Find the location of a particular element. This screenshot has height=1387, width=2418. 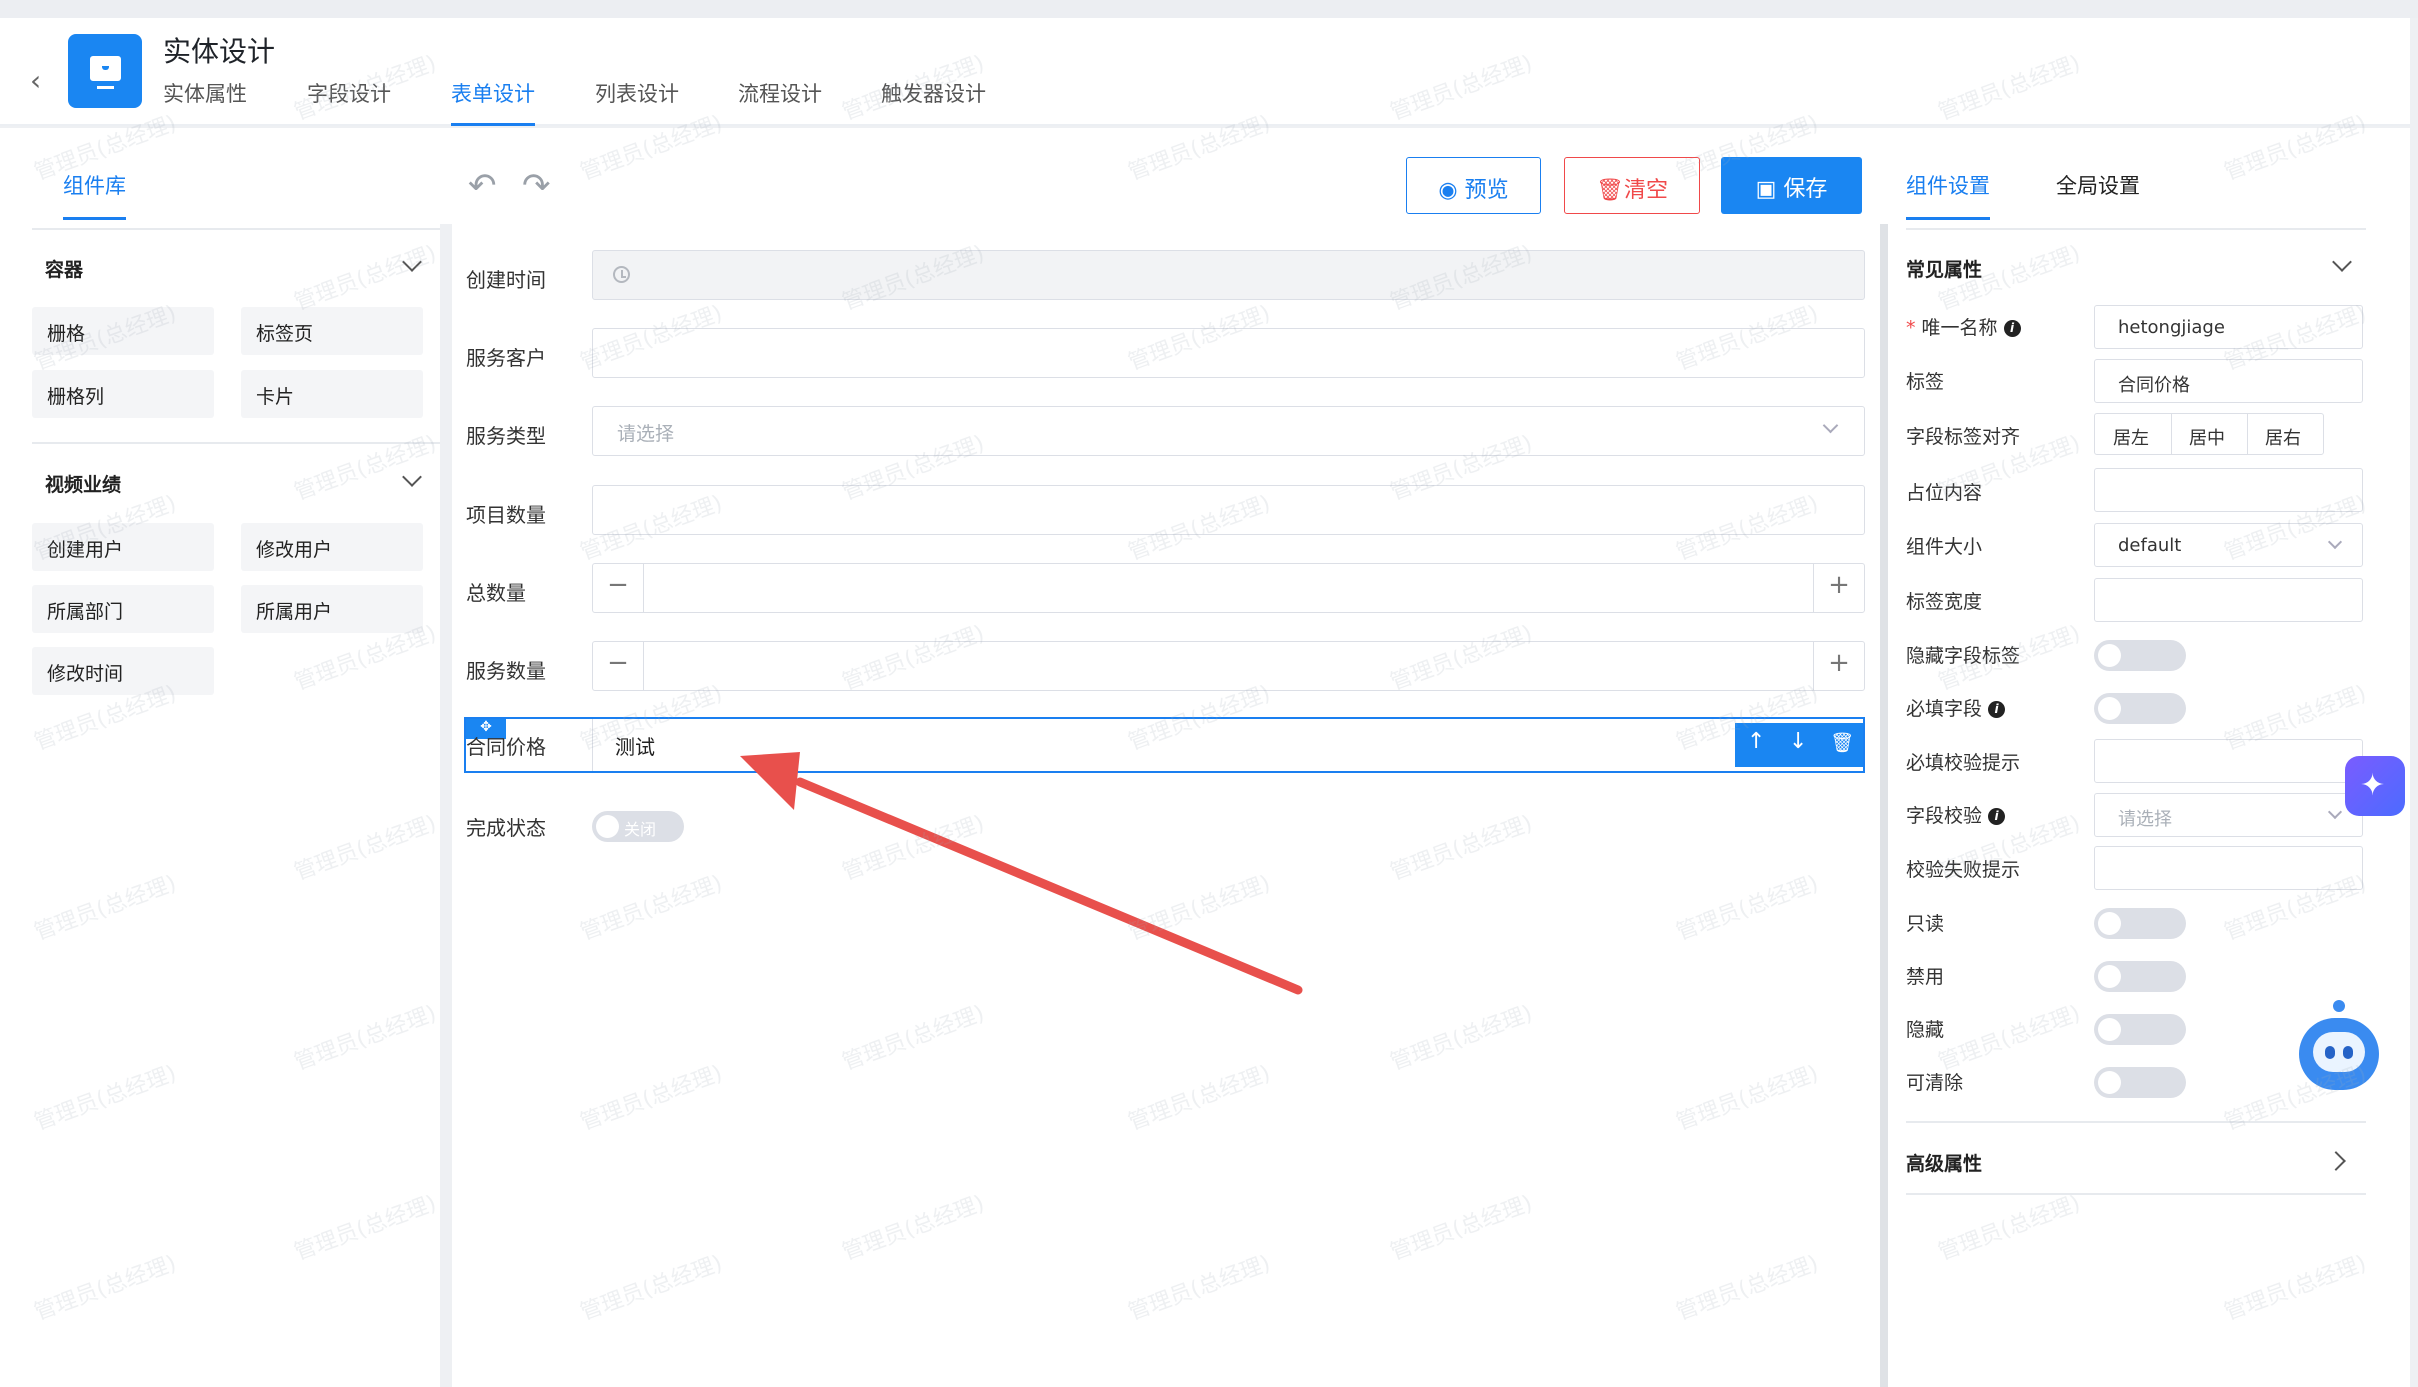

label-input: 合同价格 is located at coordinates (2228, 381).